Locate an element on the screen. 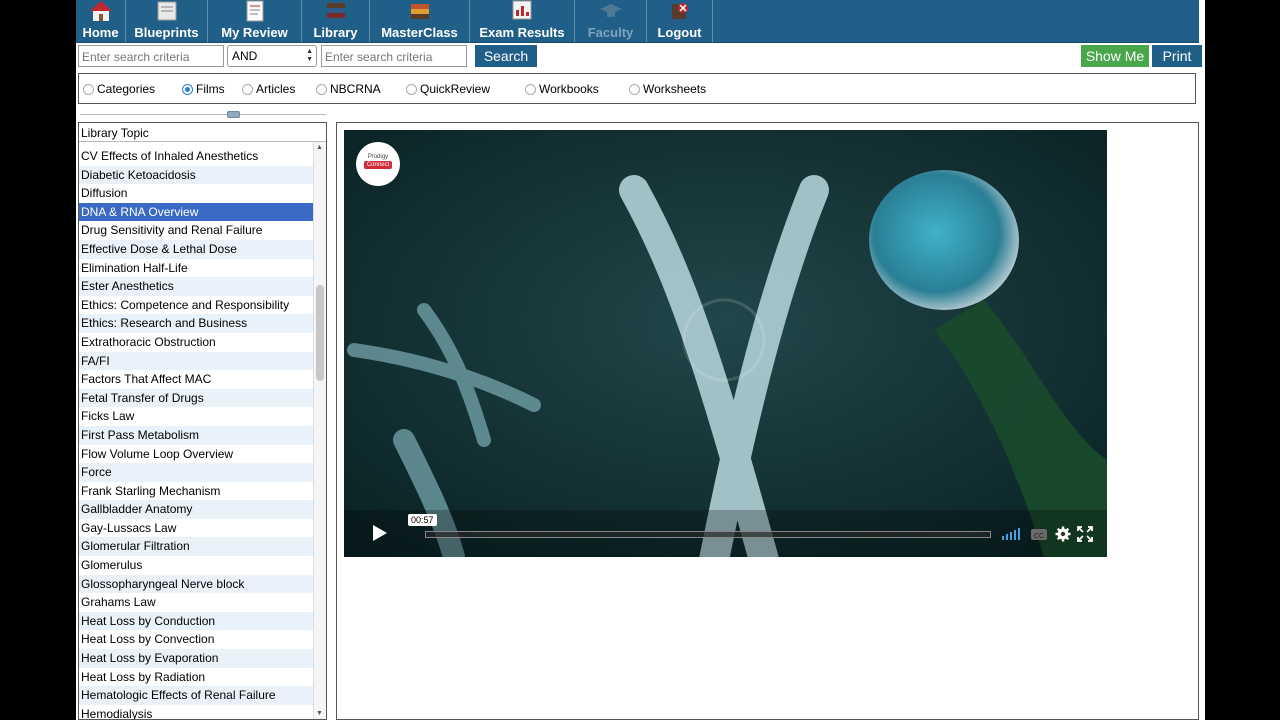  video-progress-bar is located at coordinates (708, 534).